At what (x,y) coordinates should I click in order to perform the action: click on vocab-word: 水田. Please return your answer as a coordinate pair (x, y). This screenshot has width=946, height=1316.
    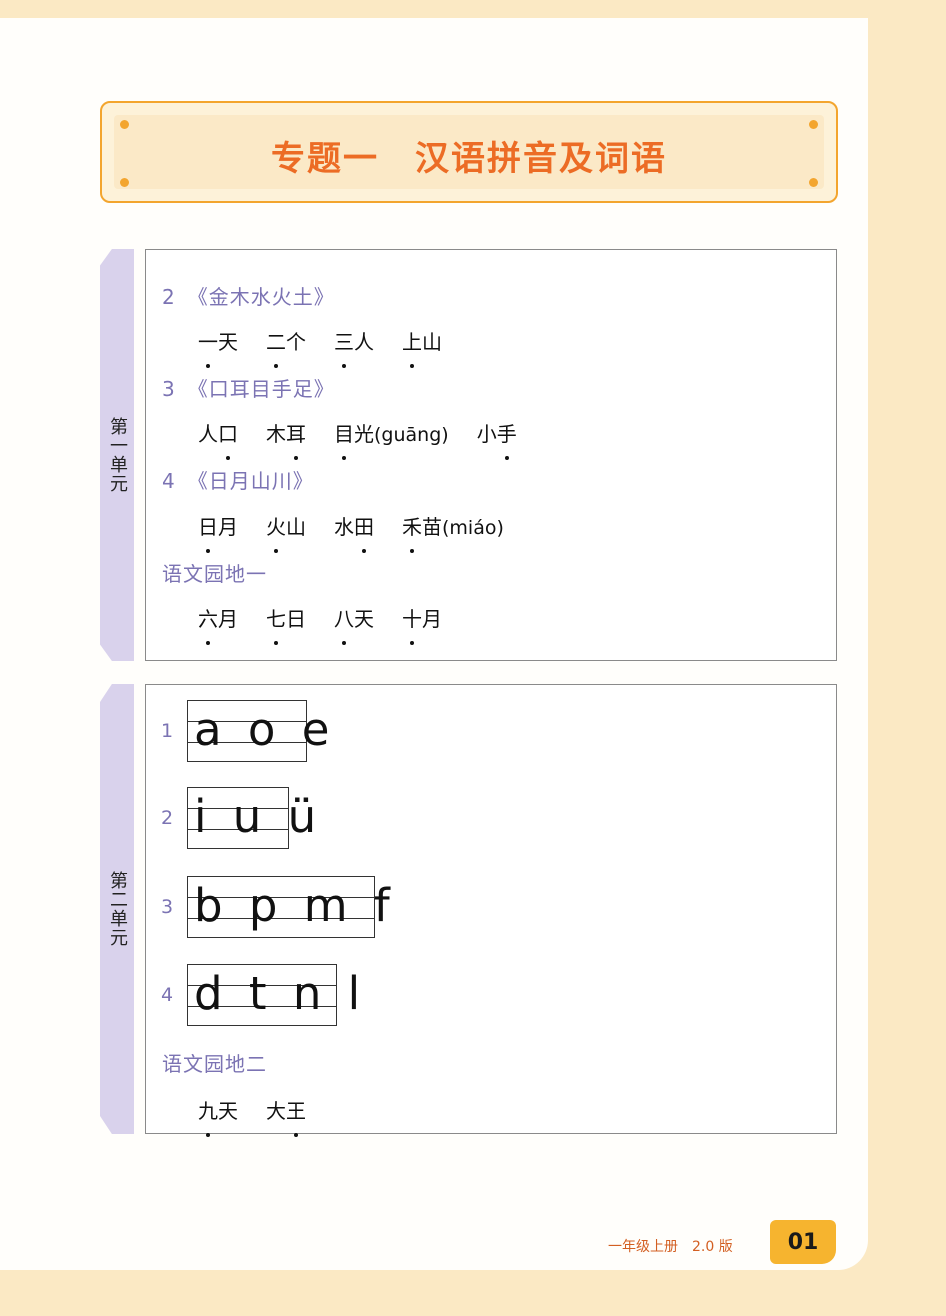
    Looking at the image, I should click on (354, 532).